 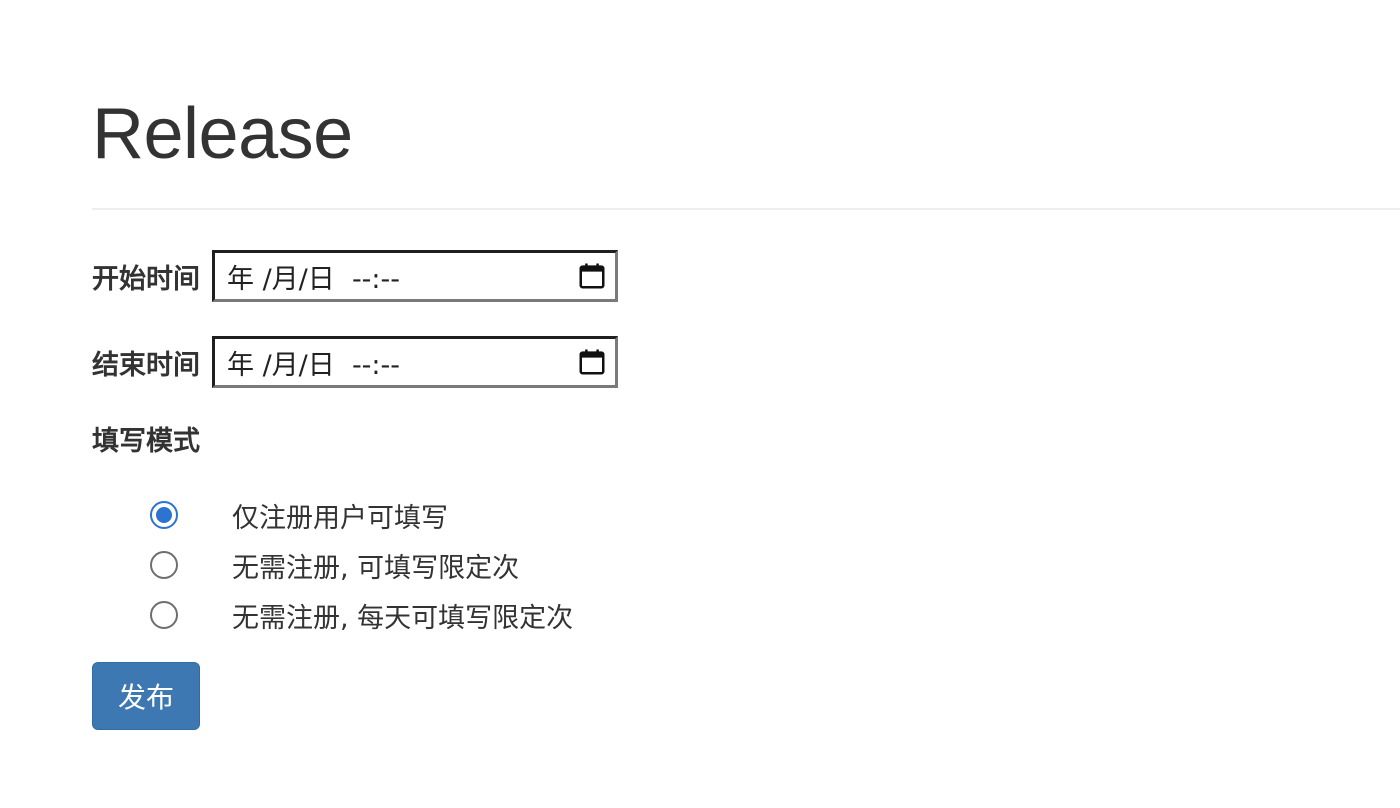 I want to click on fill-mode-option-limited: 无需注册, 可填写限定次, so click(x=361, y=565).